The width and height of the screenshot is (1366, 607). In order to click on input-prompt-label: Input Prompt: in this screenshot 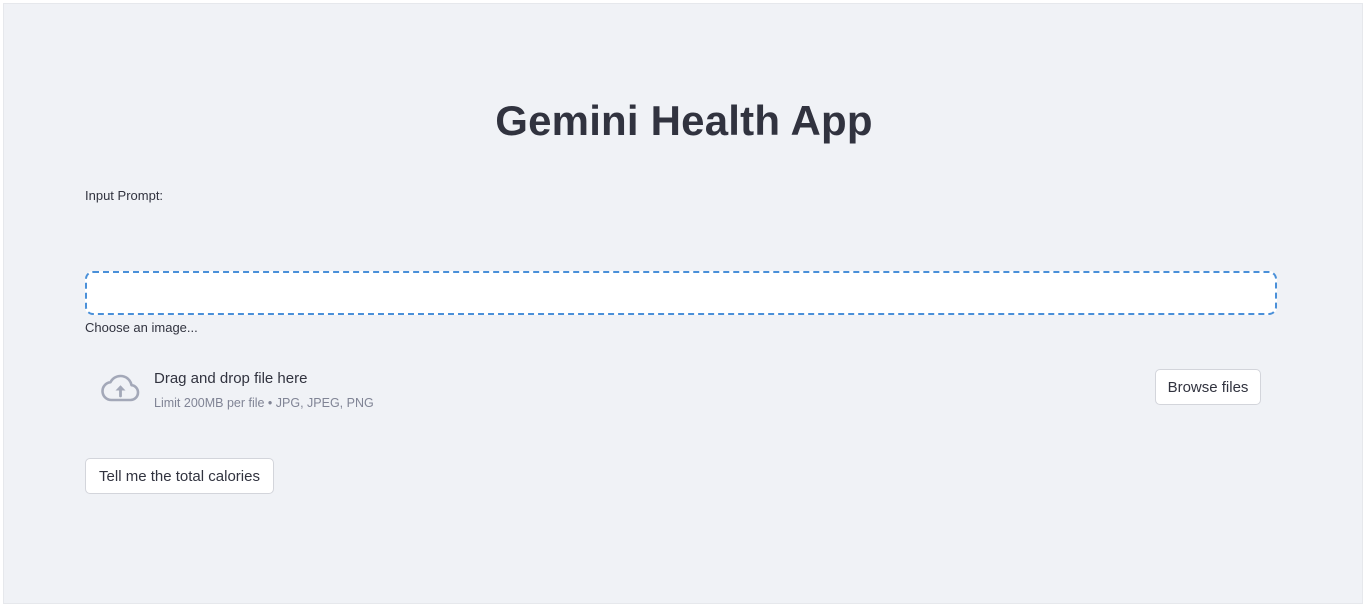, I will do `click(124, 195)`.